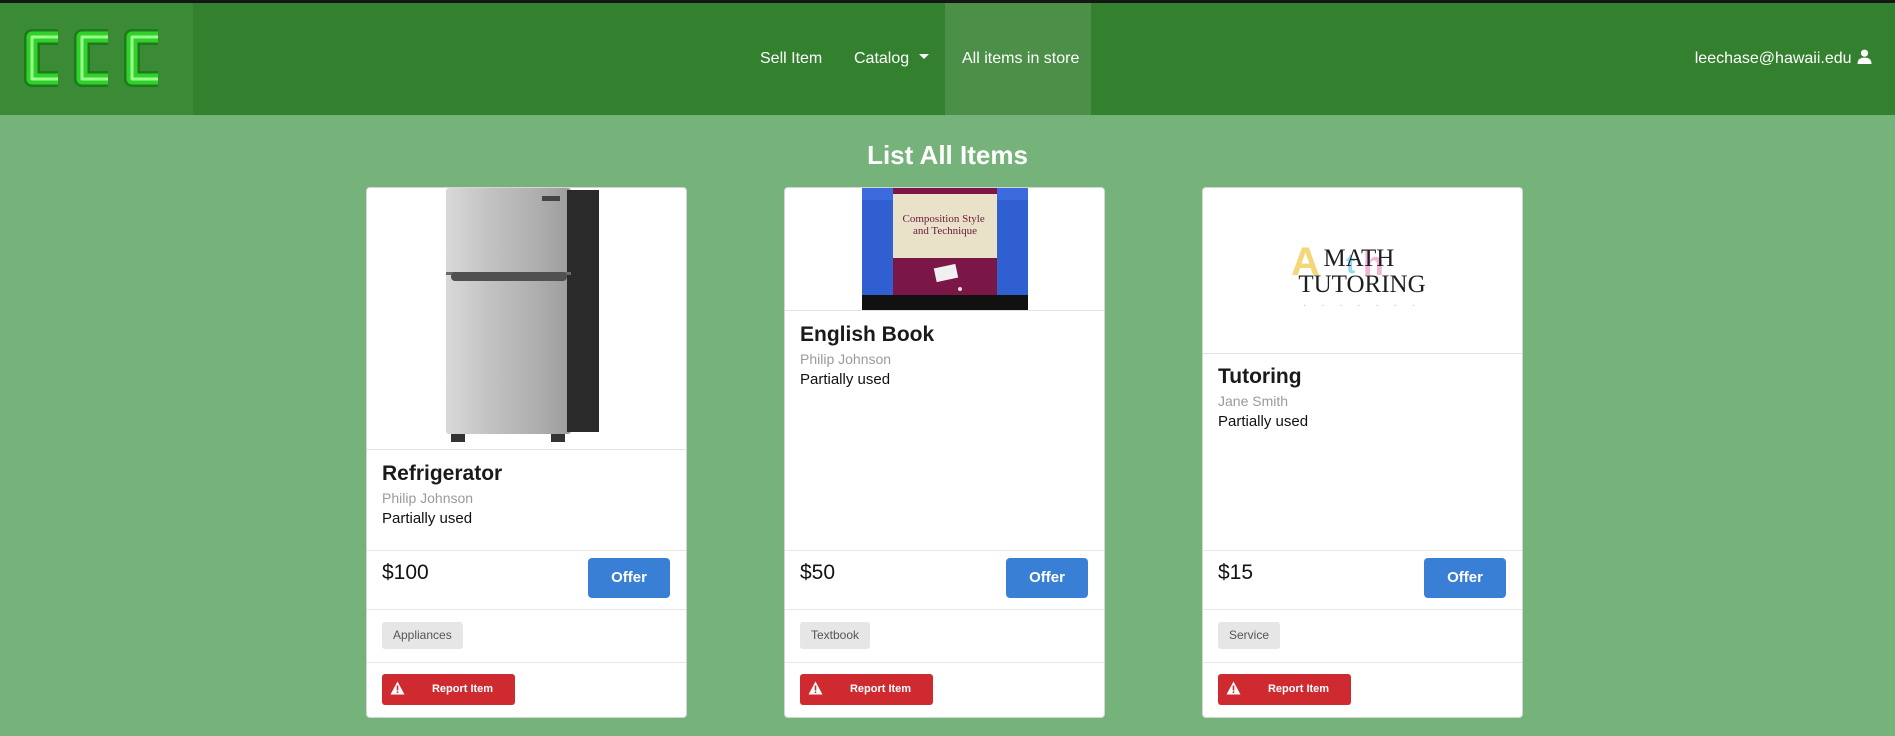  Describe the element at coordinates (1362, 271) in the screenshot. I see `math-tutoring-image: A t h MATH TUTORING · · · · · · ·` at that location.